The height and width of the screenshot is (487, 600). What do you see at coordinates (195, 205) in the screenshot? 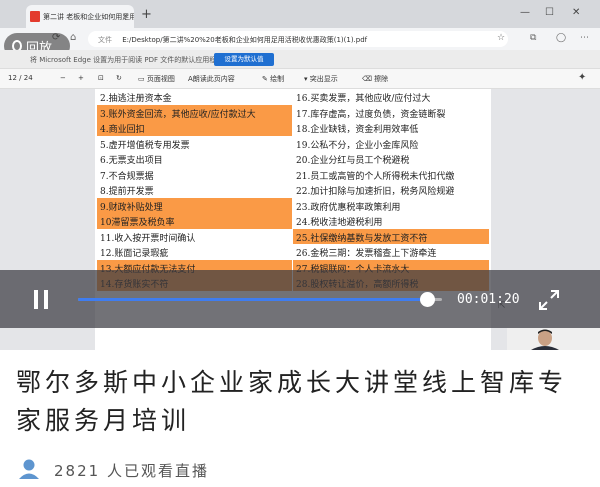
I see `table-cell: 9.财政补贴处理` at bounding box center [195, 205].